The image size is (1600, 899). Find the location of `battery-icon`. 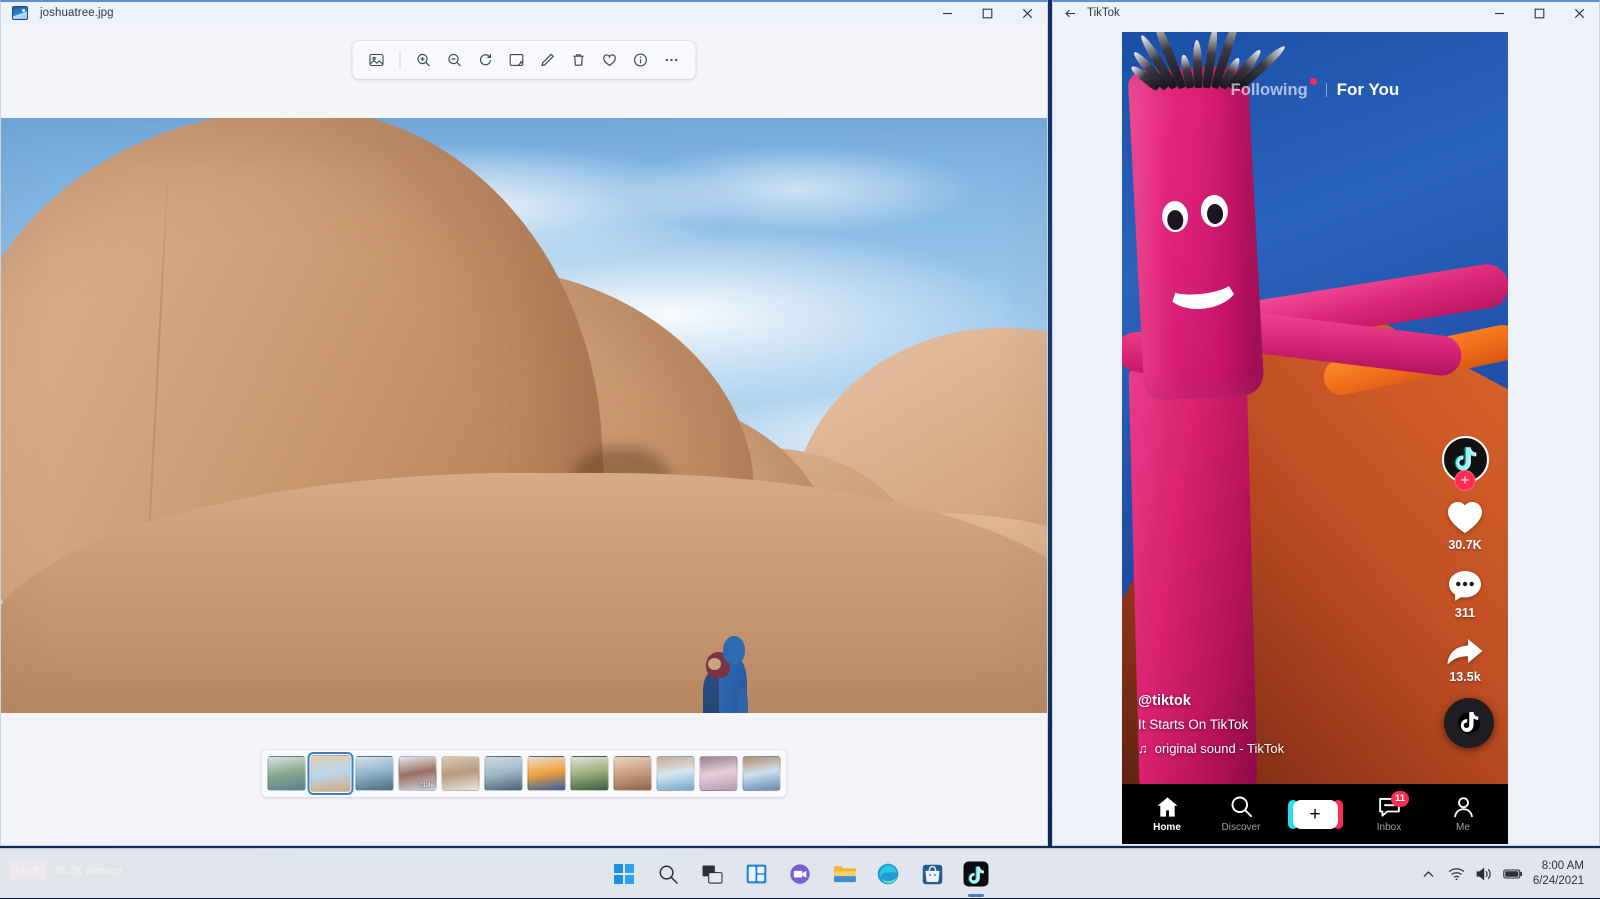

battery-icon is located at coordinates (1513, 874).